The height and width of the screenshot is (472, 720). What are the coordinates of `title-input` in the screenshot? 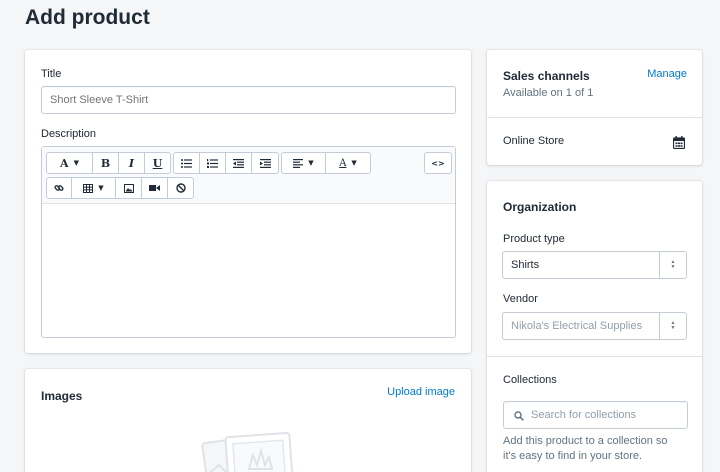 It's located at (248, 100).